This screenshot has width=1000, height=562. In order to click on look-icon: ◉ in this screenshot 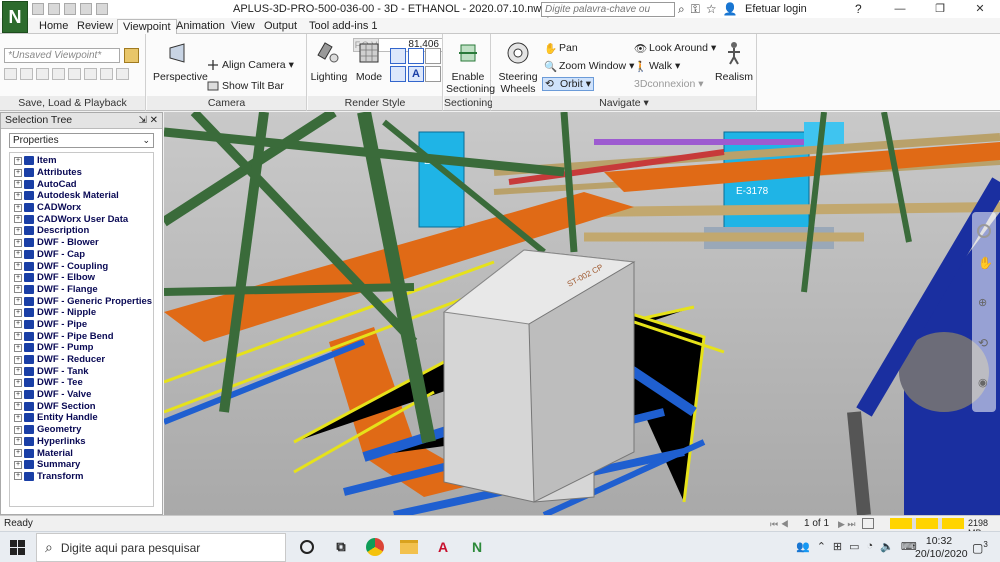, I will do `click(983, 382)`.